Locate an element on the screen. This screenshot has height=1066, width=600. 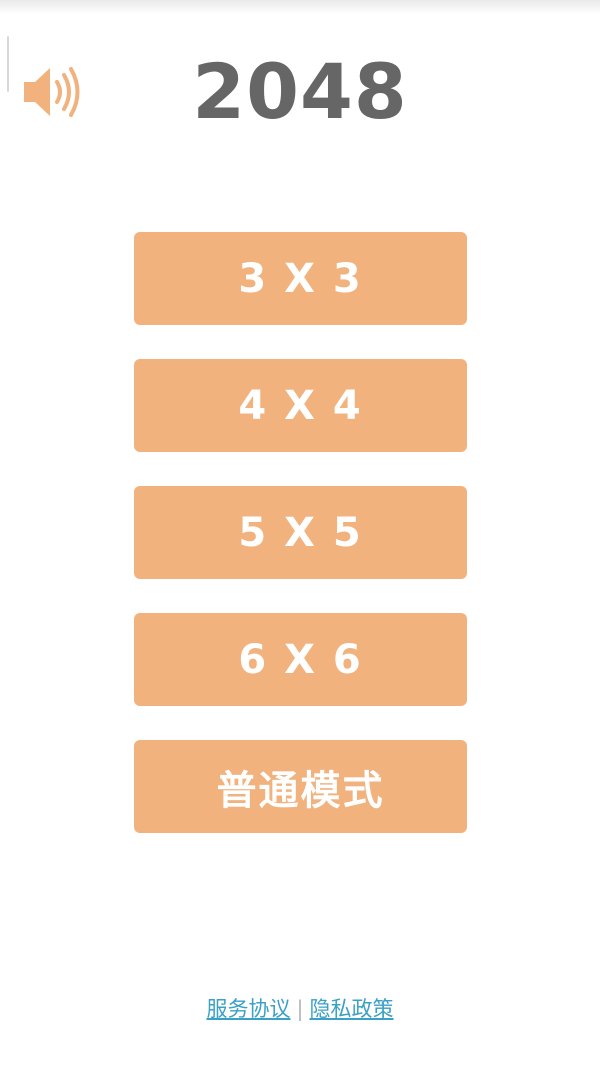
mode-4x4-button: 4 X 4 is located at coordinates (300, 405).